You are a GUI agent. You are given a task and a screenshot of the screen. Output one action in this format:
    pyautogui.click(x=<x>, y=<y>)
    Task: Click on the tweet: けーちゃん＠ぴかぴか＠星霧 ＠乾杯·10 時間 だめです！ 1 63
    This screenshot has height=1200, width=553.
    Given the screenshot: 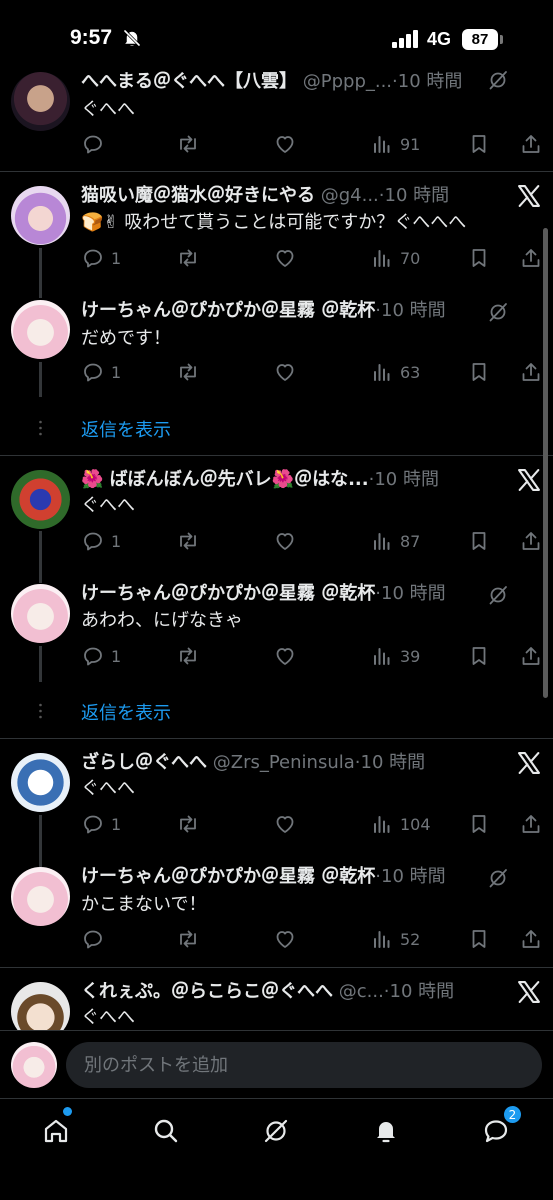 What is the action you would take?
    pyautogui.click(x=276, y=343)
    